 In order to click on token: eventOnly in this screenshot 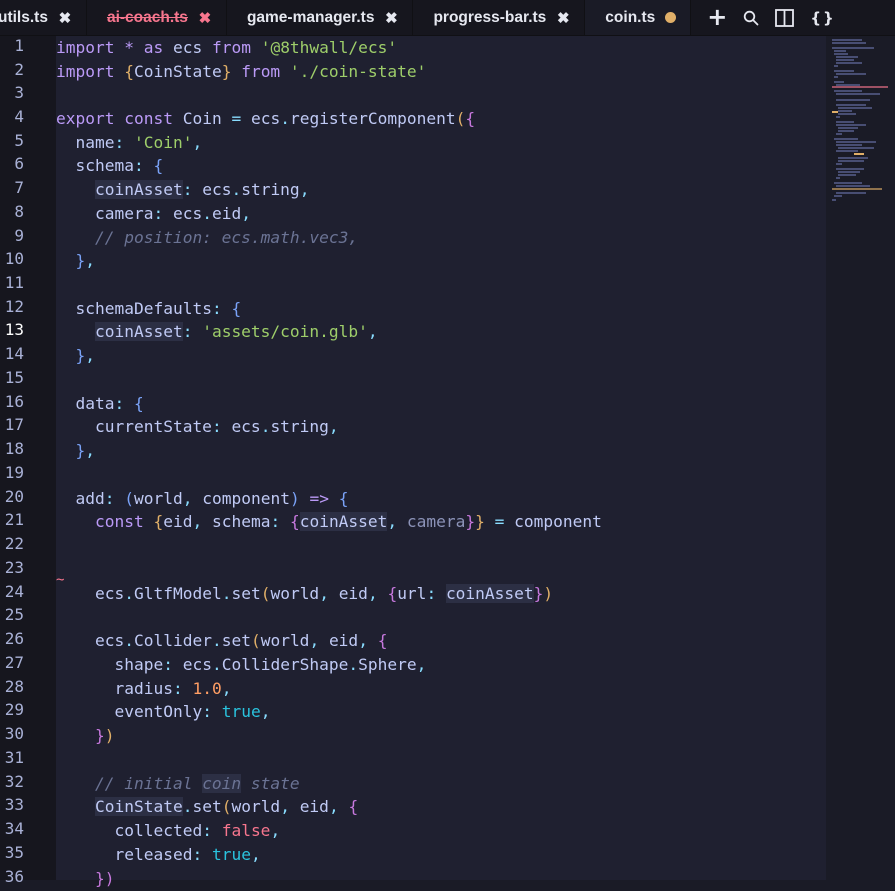, I will do `click(158, 711)`.